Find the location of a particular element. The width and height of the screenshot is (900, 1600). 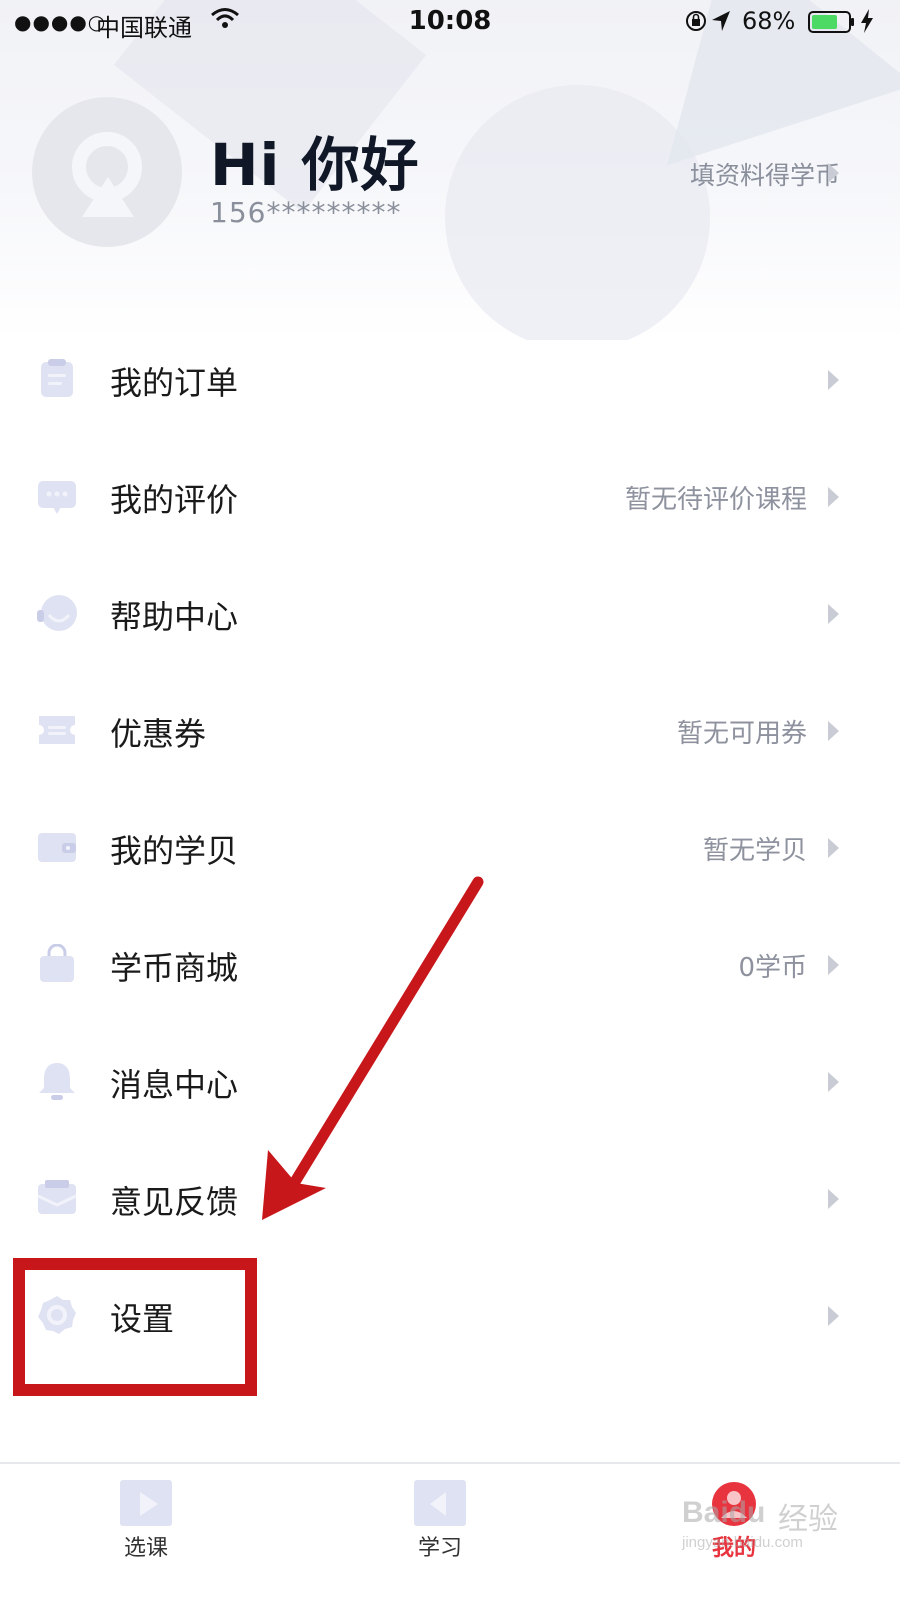

menu-item-label: 我的订单 is located at coordinates (174, 383).